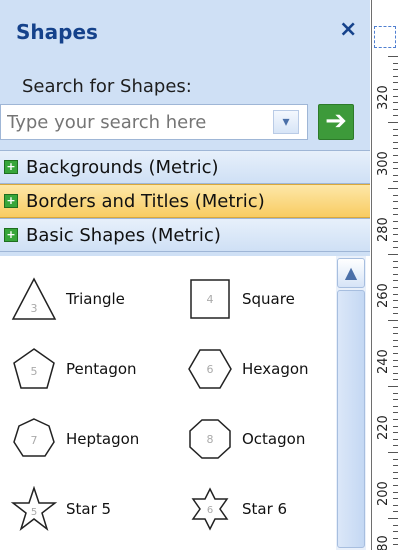 This screenshot has width=398, height=550. I want to click on shape-label: Octagon, so click(274, 439).